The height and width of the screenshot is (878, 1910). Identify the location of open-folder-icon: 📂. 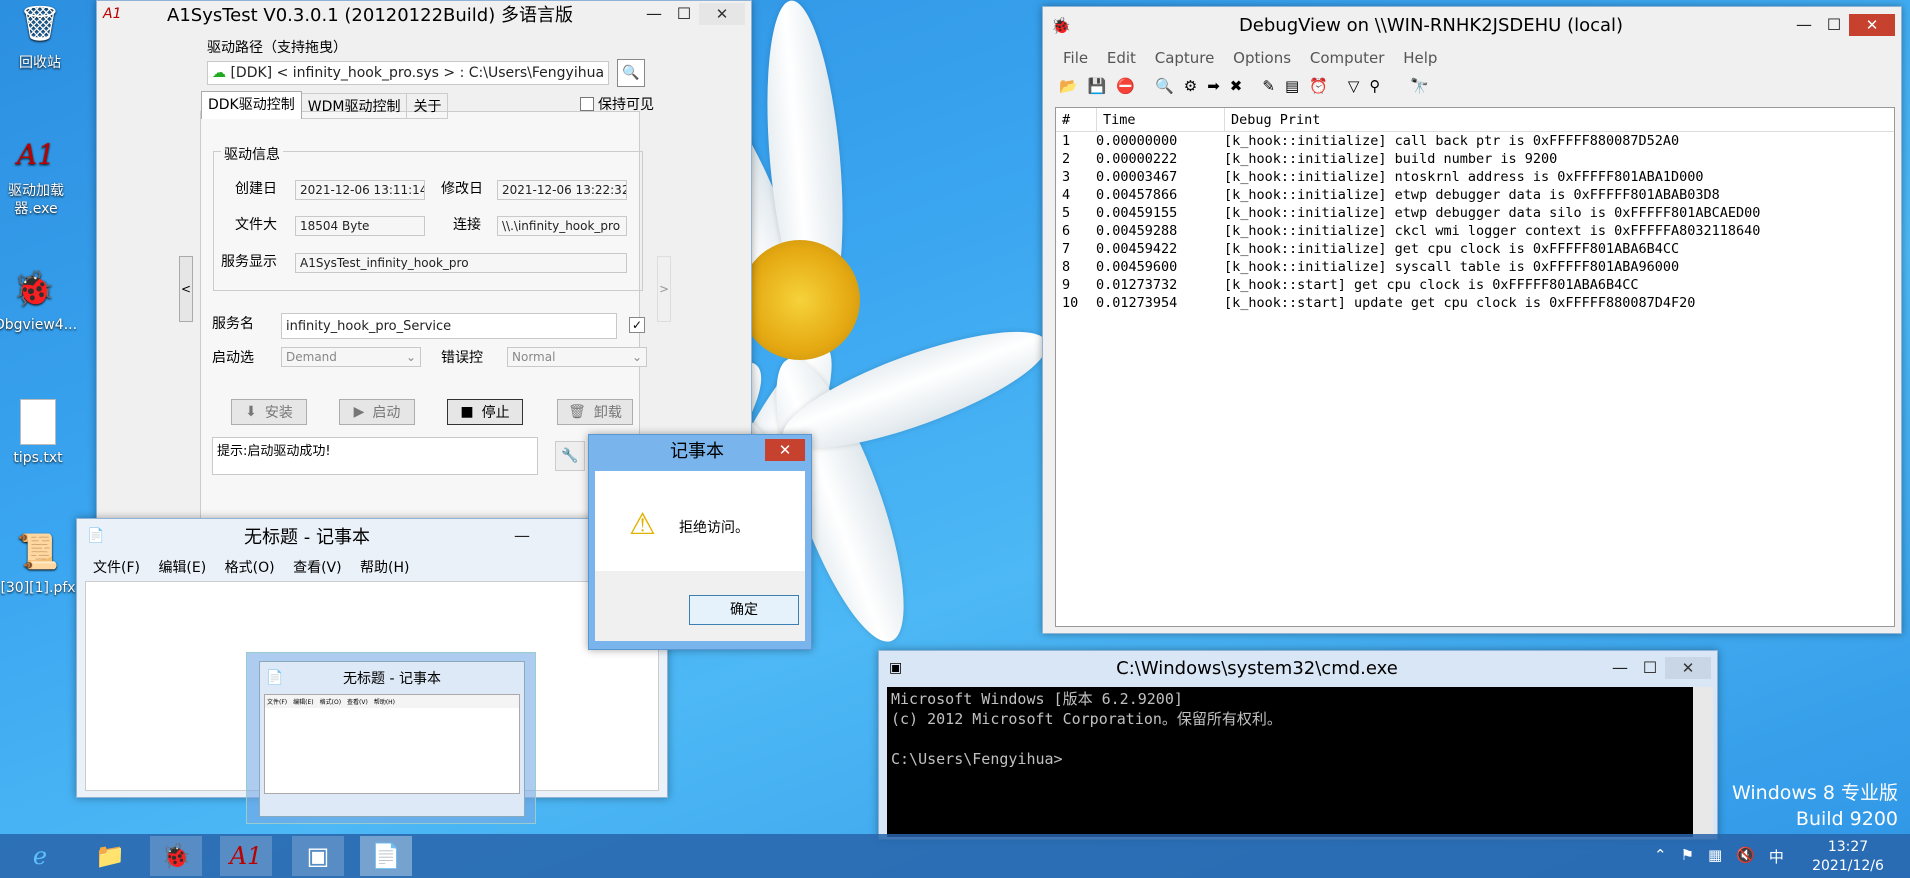
(1068, 86).